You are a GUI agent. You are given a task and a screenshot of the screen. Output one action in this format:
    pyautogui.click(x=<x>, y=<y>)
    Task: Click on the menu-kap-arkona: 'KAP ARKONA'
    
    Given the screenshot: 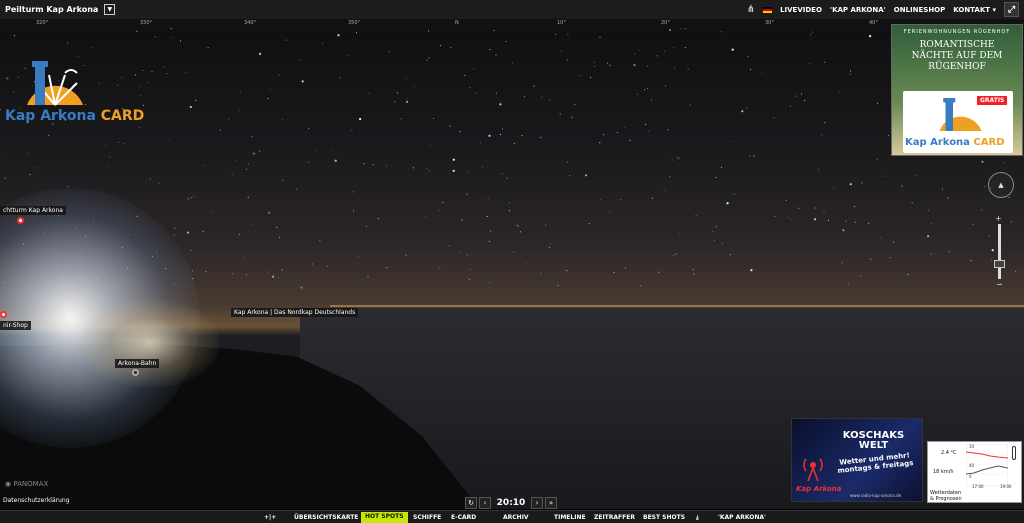 What is the action you would take?
    pyautogui.click(x=742, y=517)
    